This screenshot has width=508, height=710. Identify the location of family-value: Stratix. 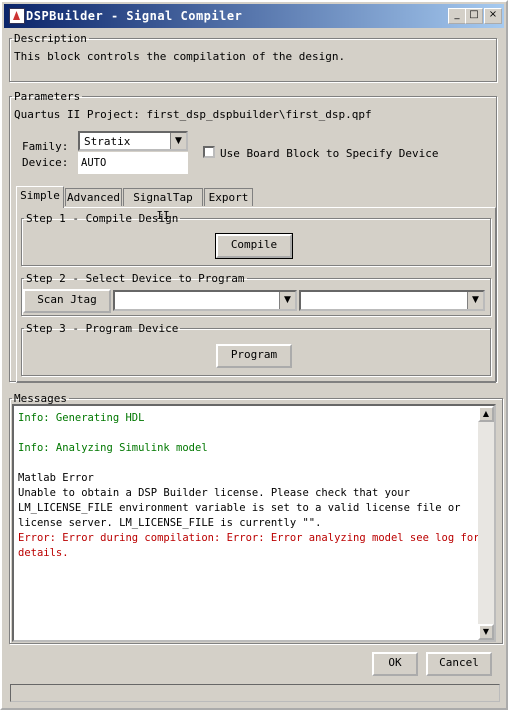
(107, 141).